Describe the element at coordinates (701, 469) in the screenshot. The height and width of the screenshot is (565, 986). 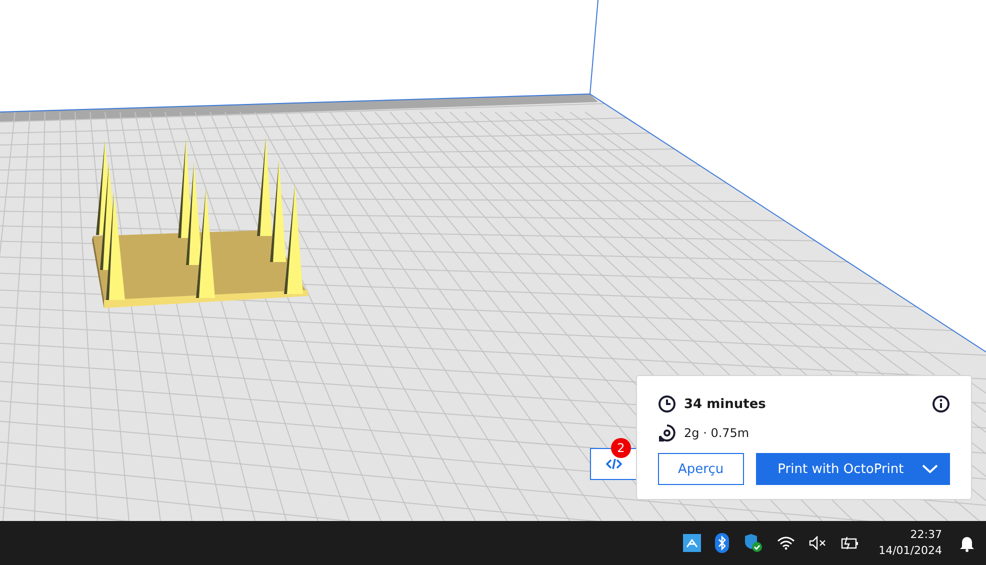
I see `preview-button: Aperçu` at that location.